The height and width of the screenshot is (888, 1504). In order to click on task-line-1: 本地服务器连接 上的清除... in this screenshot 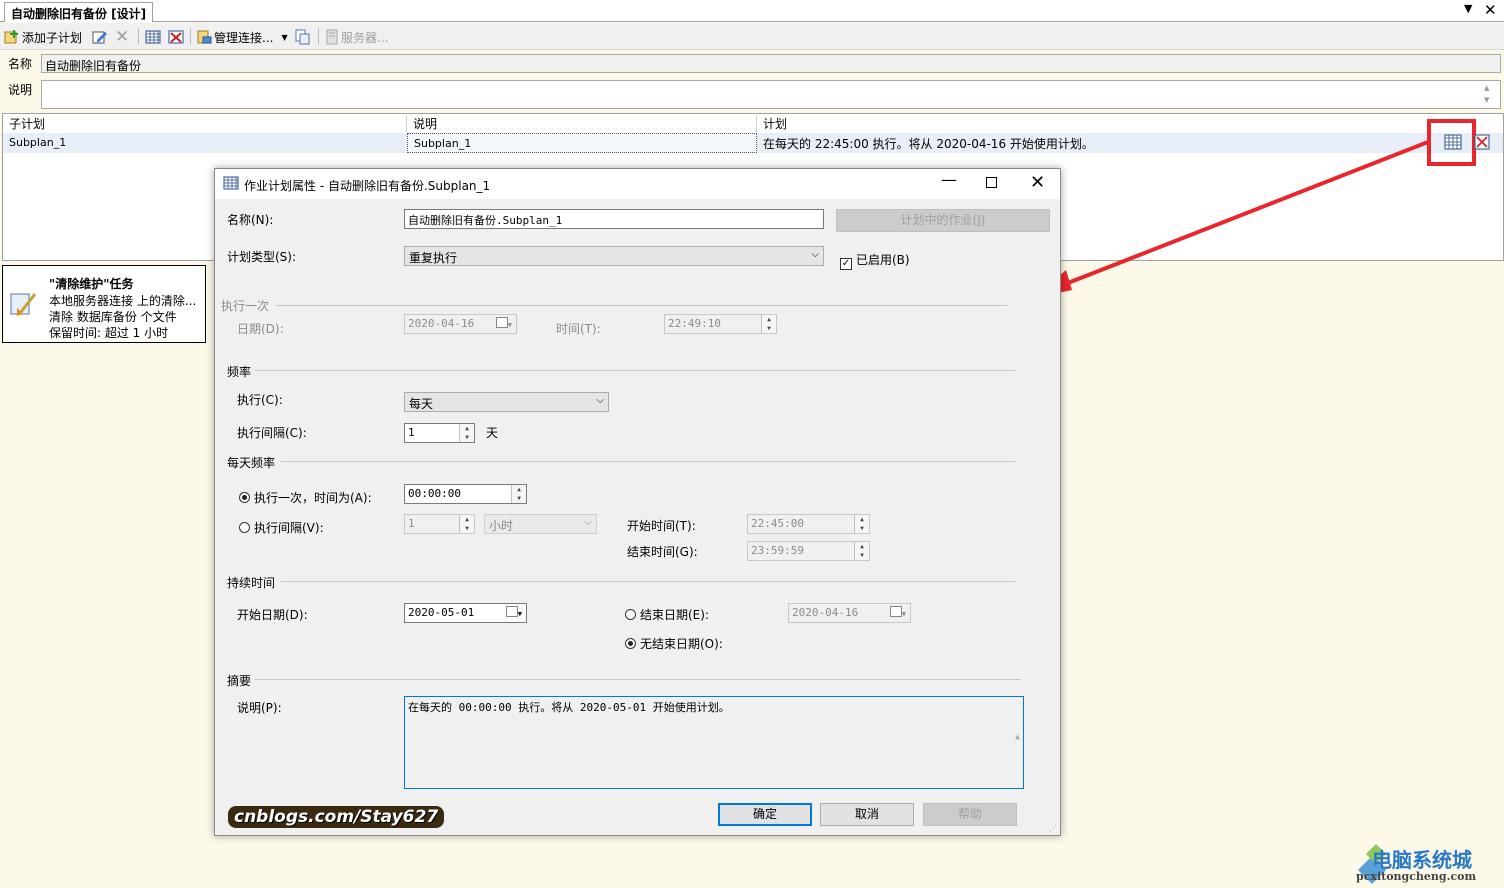, I will do `click(123, 301)`.